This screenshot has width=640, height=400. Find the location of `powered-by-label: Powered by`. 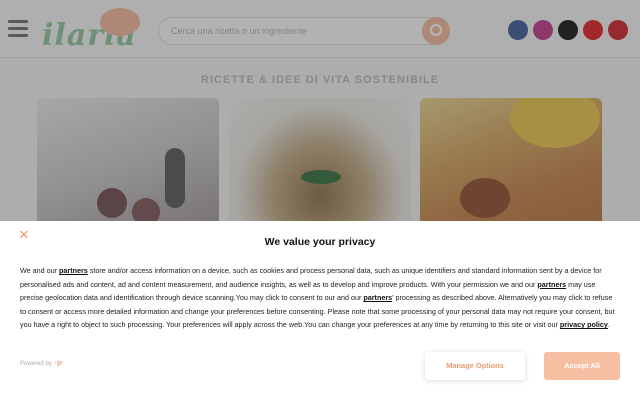

powered-by-label: Powered by is located at coordinates (36, 364).